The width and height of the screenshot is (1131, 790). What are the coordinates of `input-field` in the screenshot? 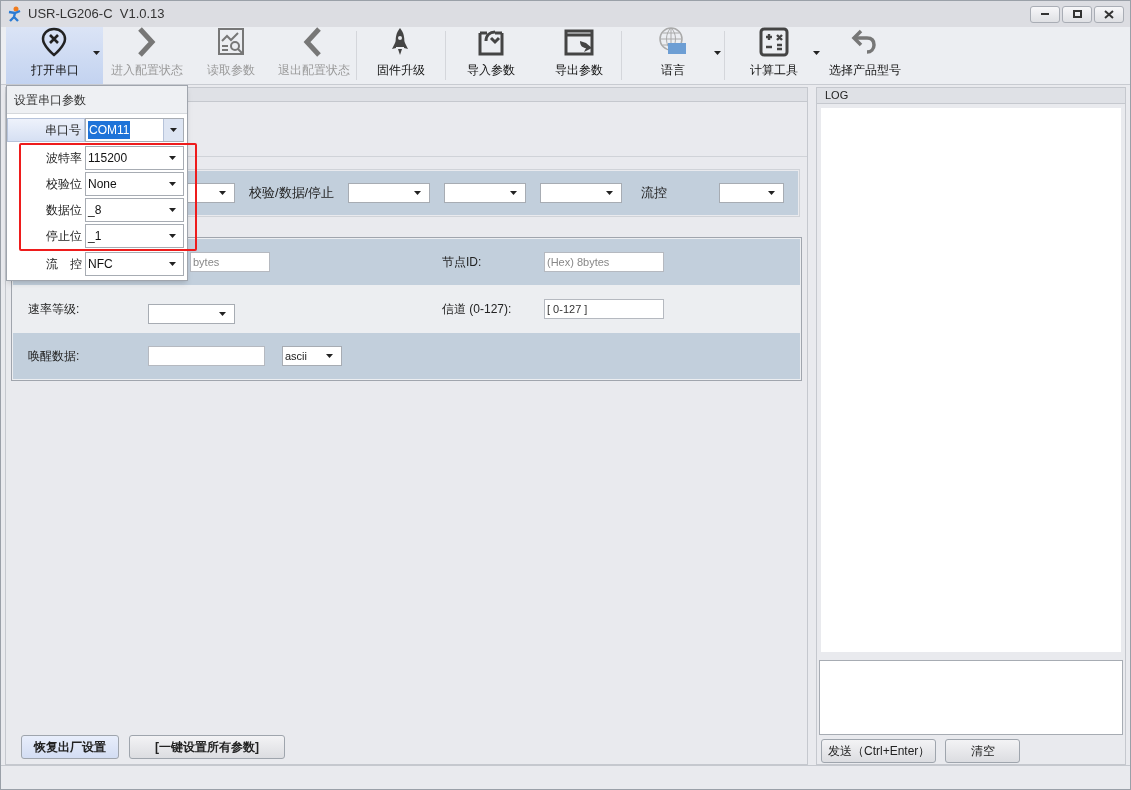 It's located at (206, 356).